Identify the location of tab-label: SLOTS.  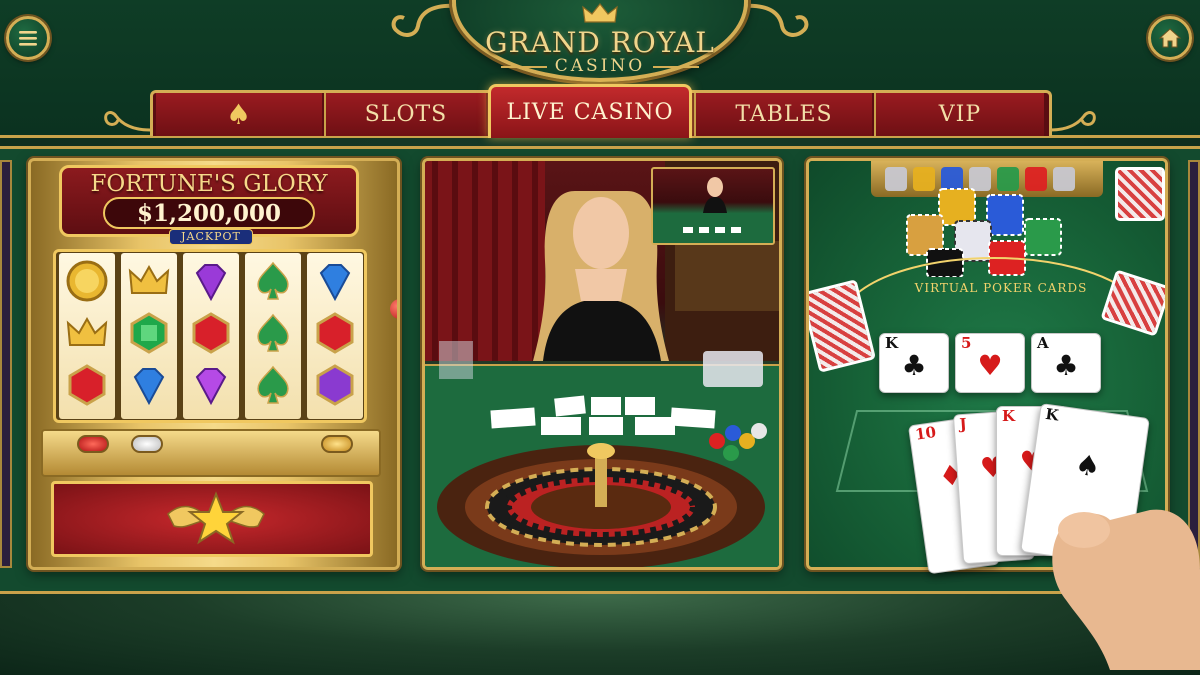
(406, 114).